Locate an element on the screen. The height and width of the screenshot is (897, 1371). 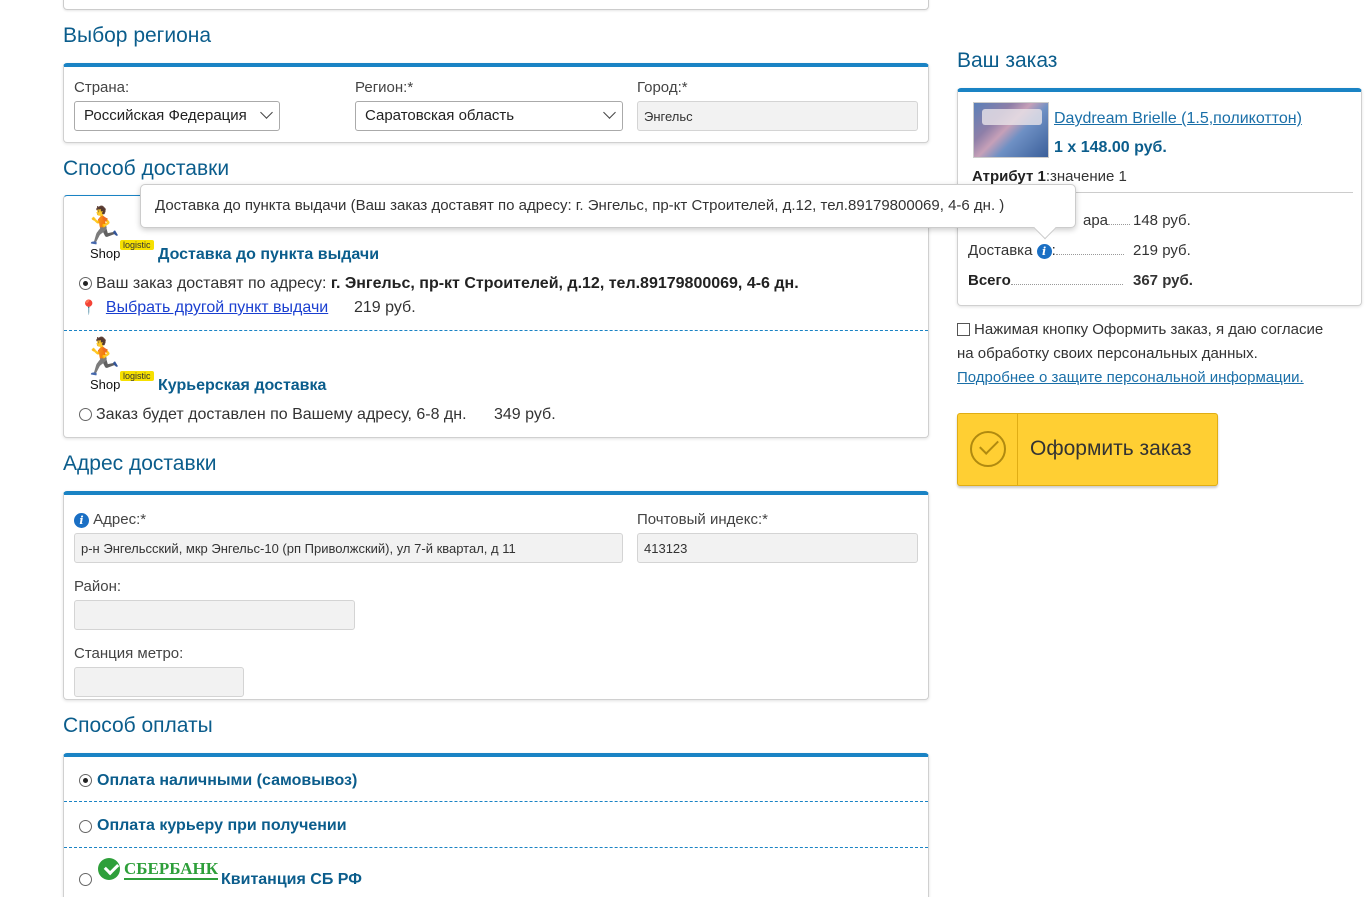
change-pickup-link: Выбрать другой пункт выдачи is located at coordinates (217, 307).